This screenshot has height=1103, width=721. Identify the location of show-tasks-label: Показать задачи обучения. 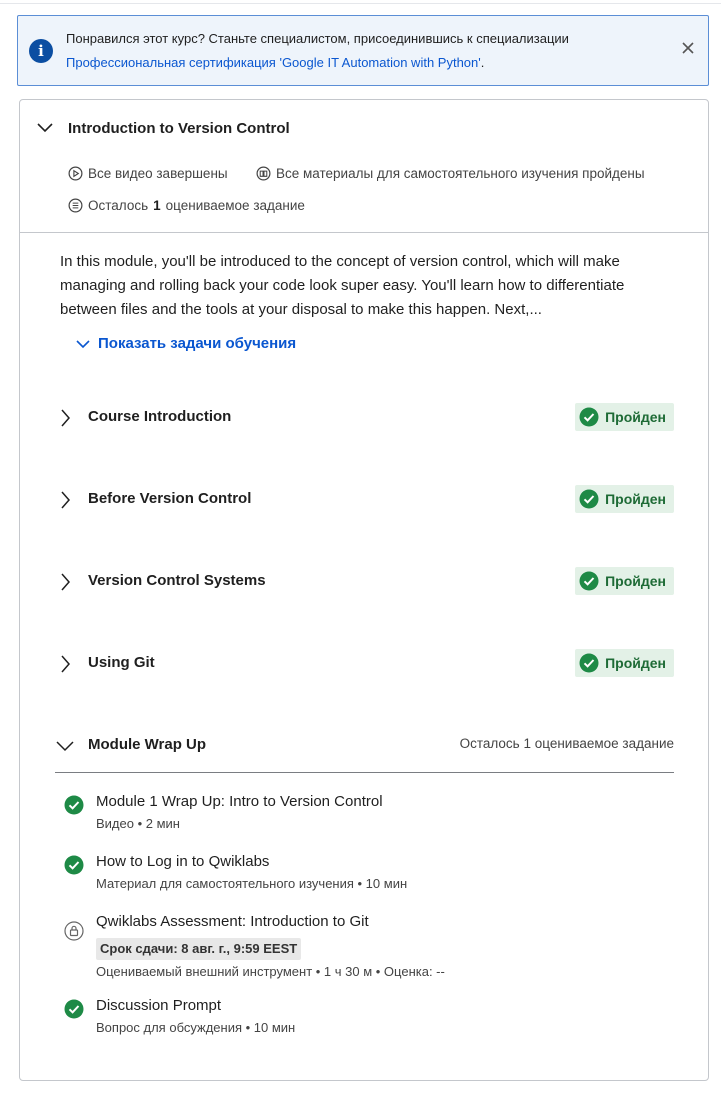
(197, 343).